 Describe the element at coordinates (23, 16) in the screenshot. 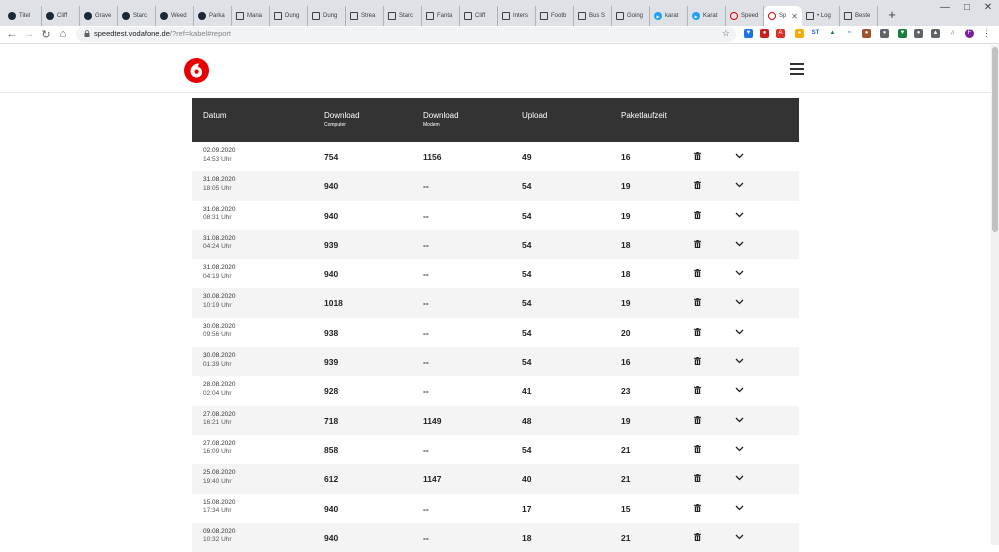

I see `browser-tab: Titel` at that location.